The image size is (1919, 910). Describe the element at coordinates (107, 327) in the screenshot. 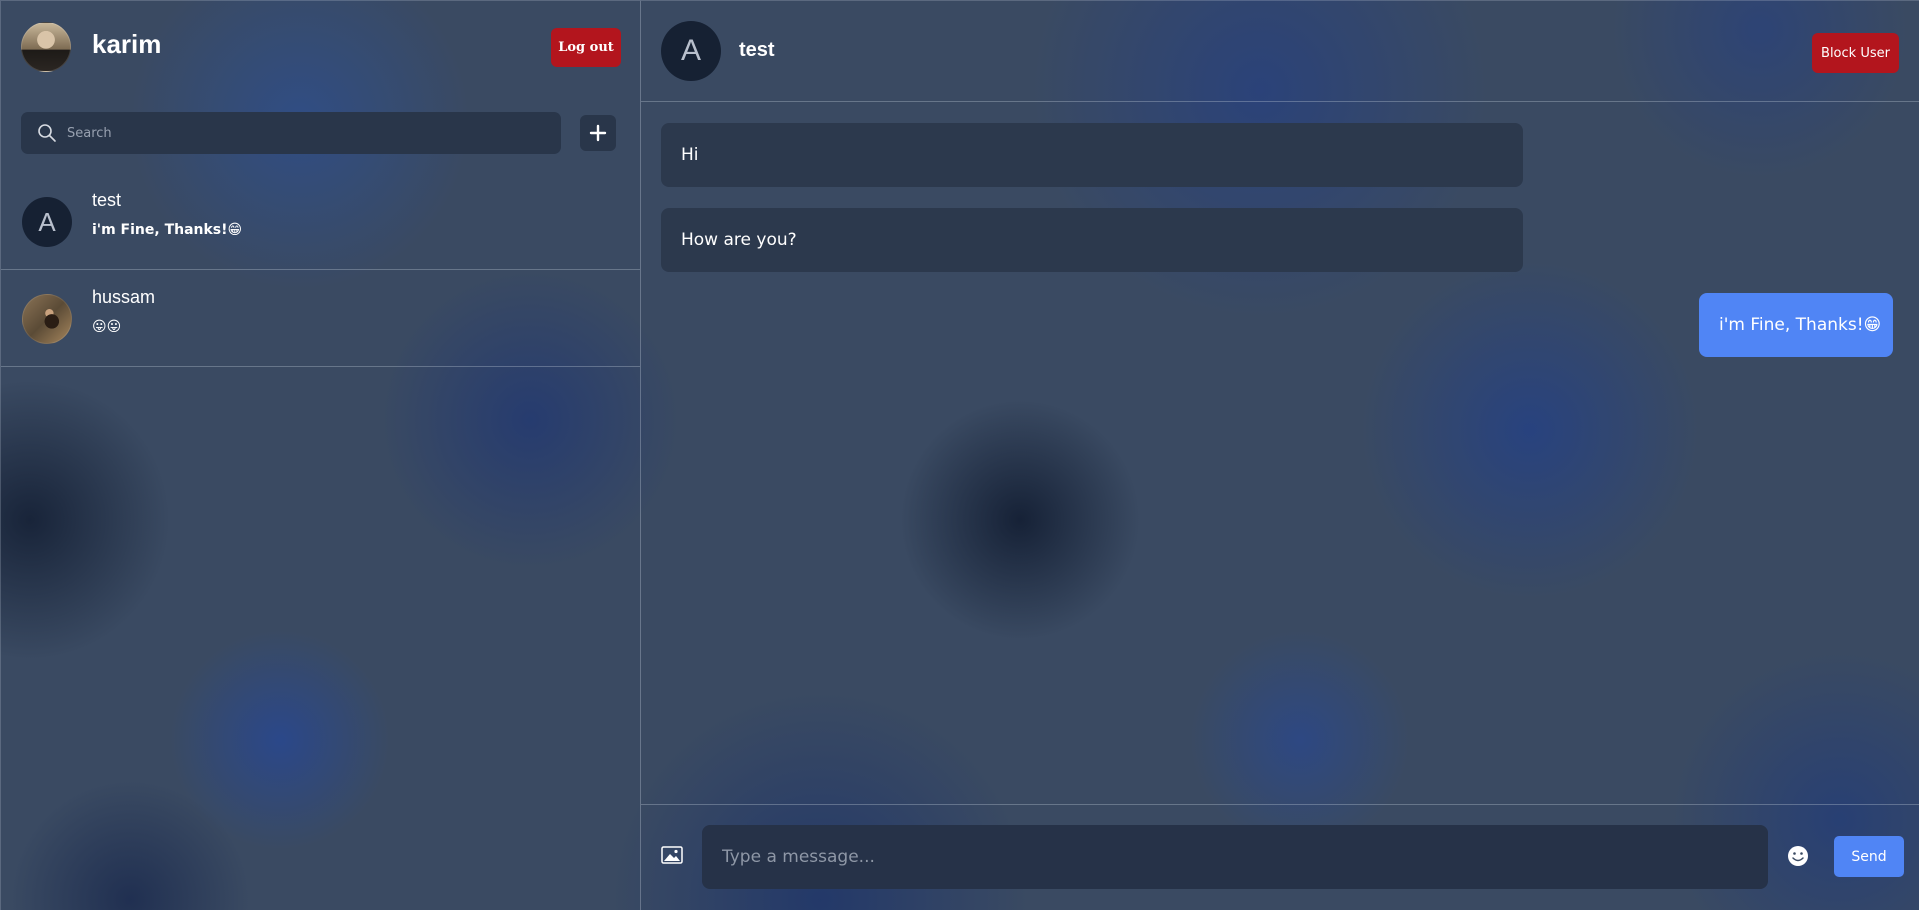

I see `chat-last-message: 😛😛` at that location.